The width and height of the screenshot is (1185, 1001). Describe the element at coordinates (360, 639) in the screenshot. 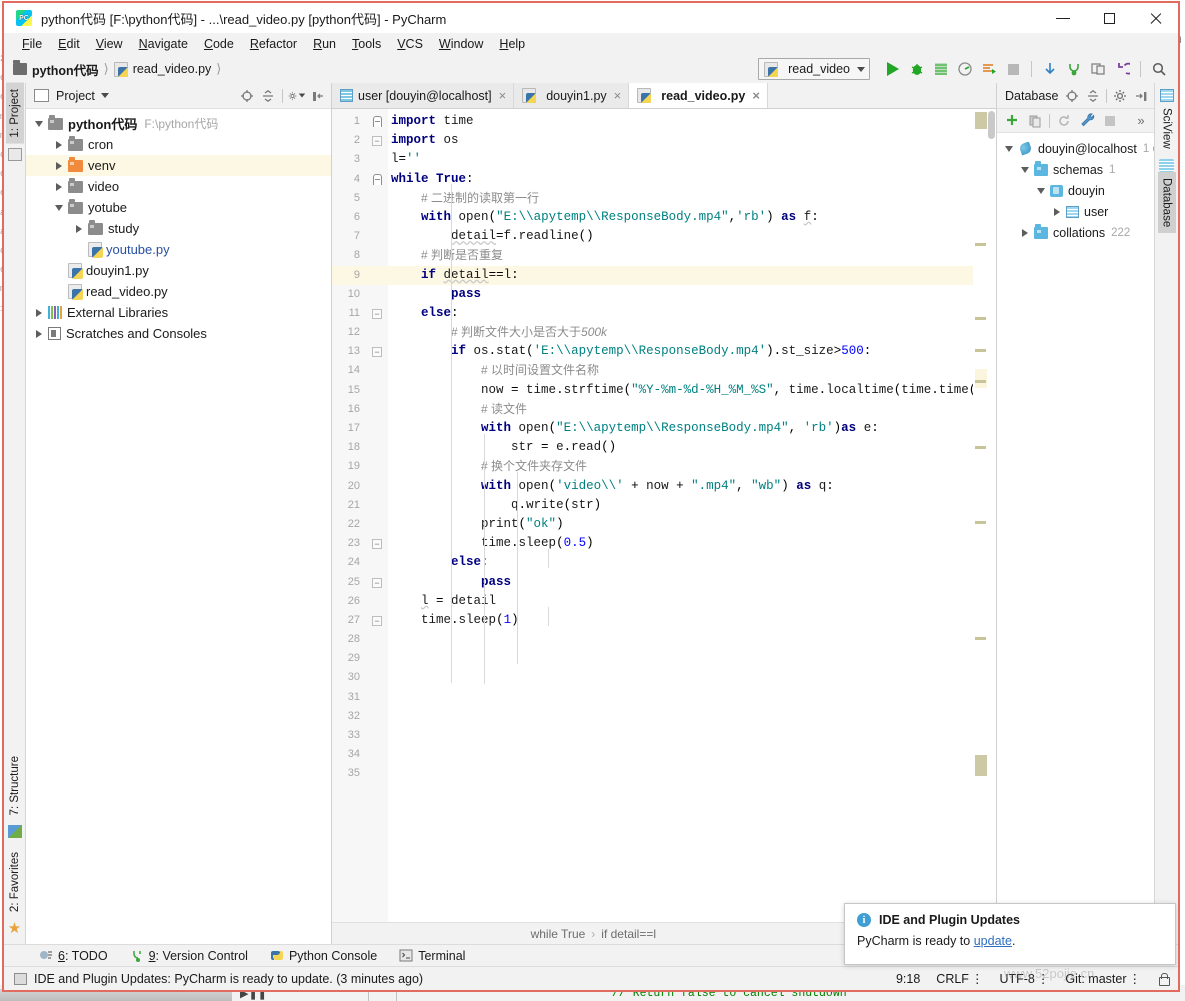

I see `gutter-line-number: 28` at that location.